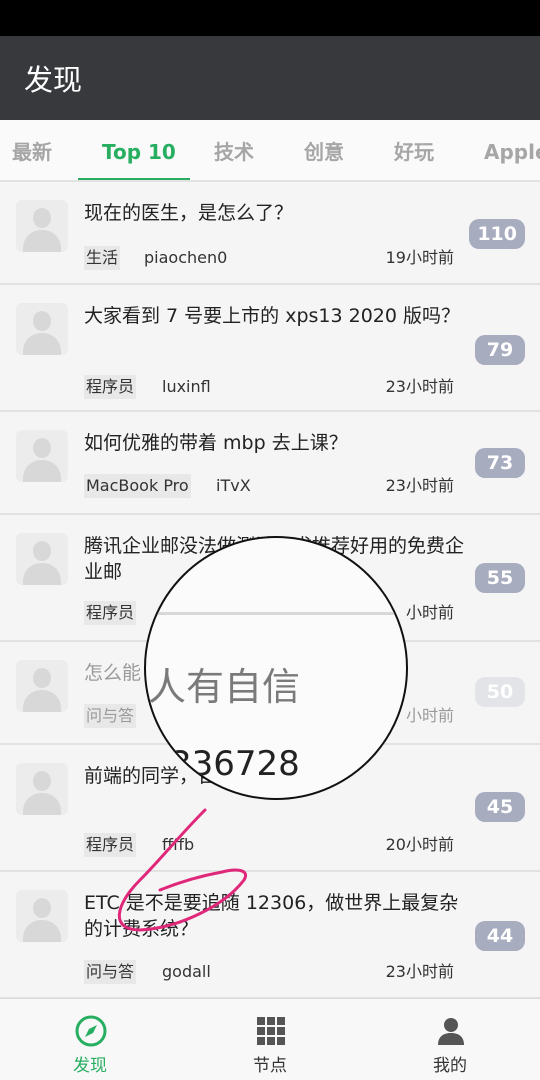 This screenshot has height=1080, width=540. What do you see at coordinates (270, 1066) in the screenshot?
I see `nav-label-nodes: 节点` at bounding box center [270, 1066].